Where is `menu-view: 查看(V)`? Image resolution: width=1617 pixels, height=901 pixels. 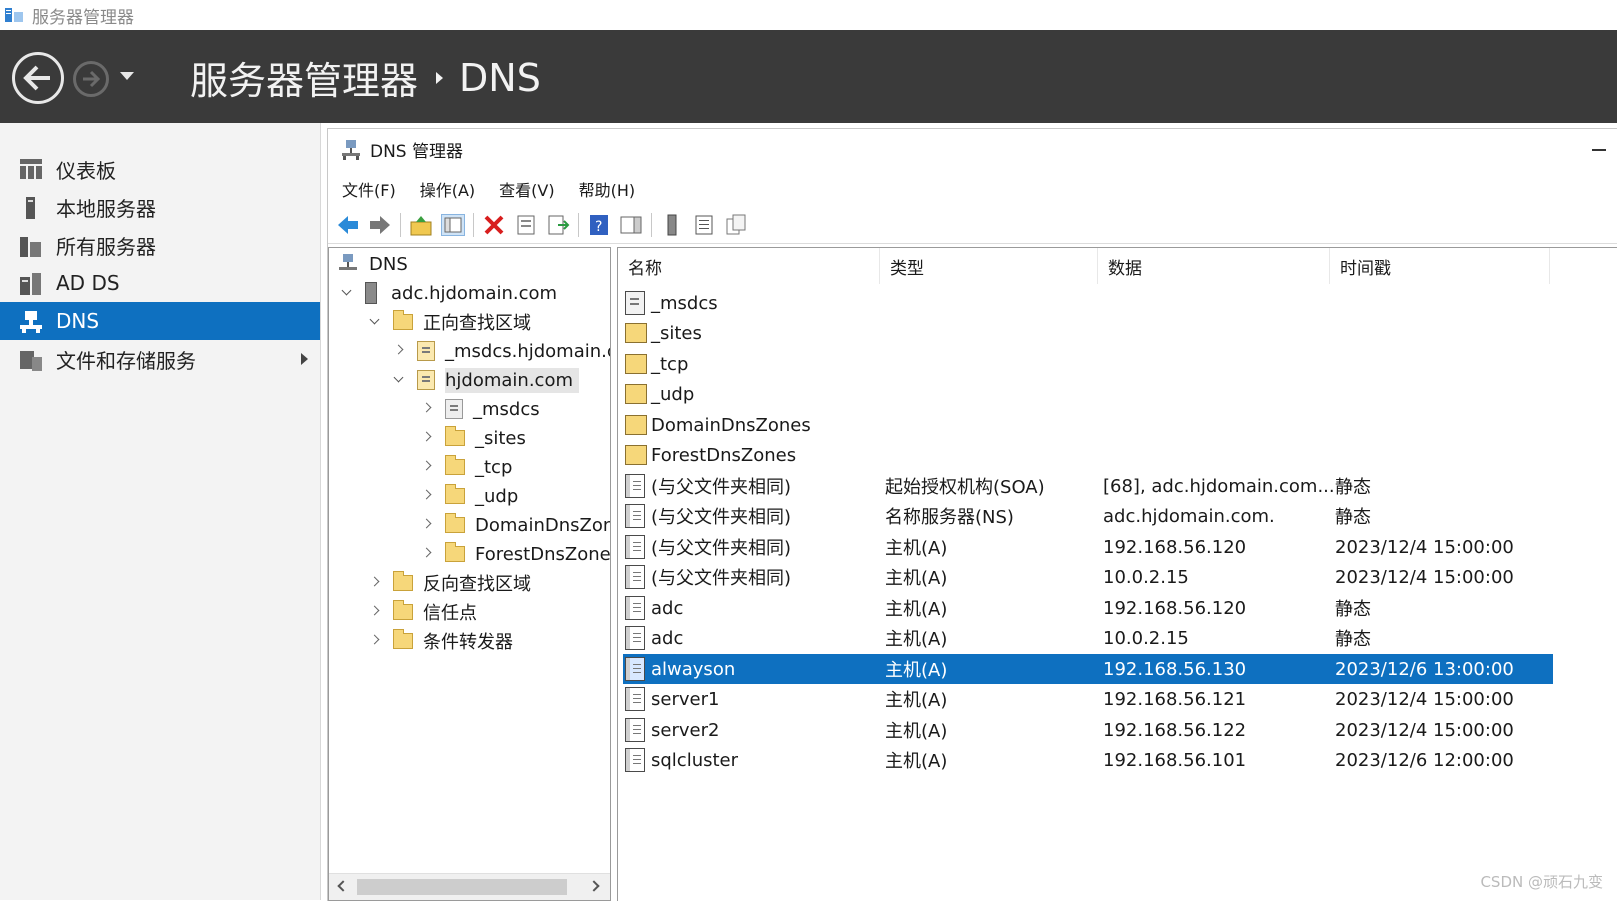 menu-view: 查看(V) is located at coordinates (526, 189).